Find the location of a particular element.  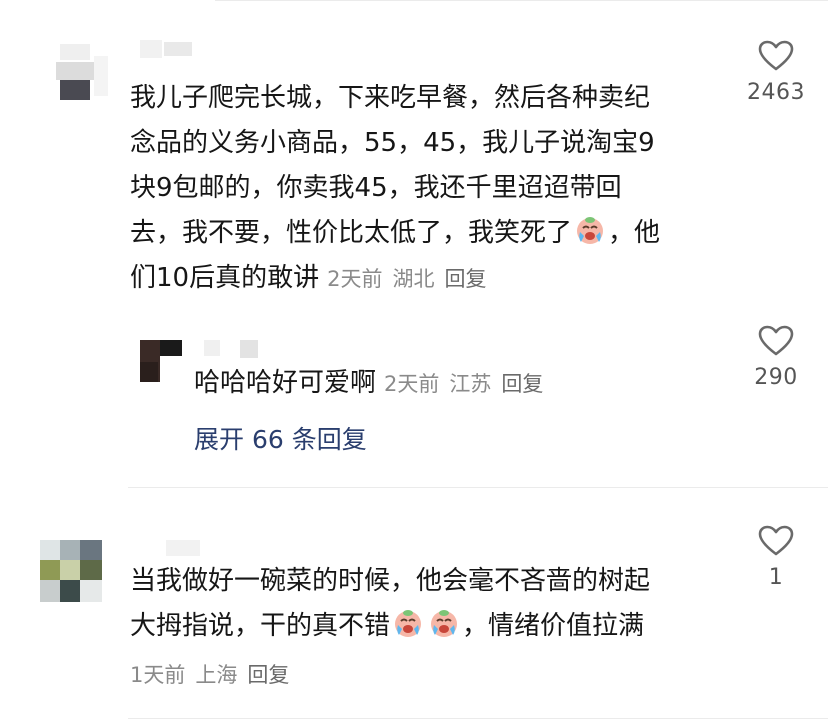

reply-location: 江苏 is located at coordinates (470, 384).